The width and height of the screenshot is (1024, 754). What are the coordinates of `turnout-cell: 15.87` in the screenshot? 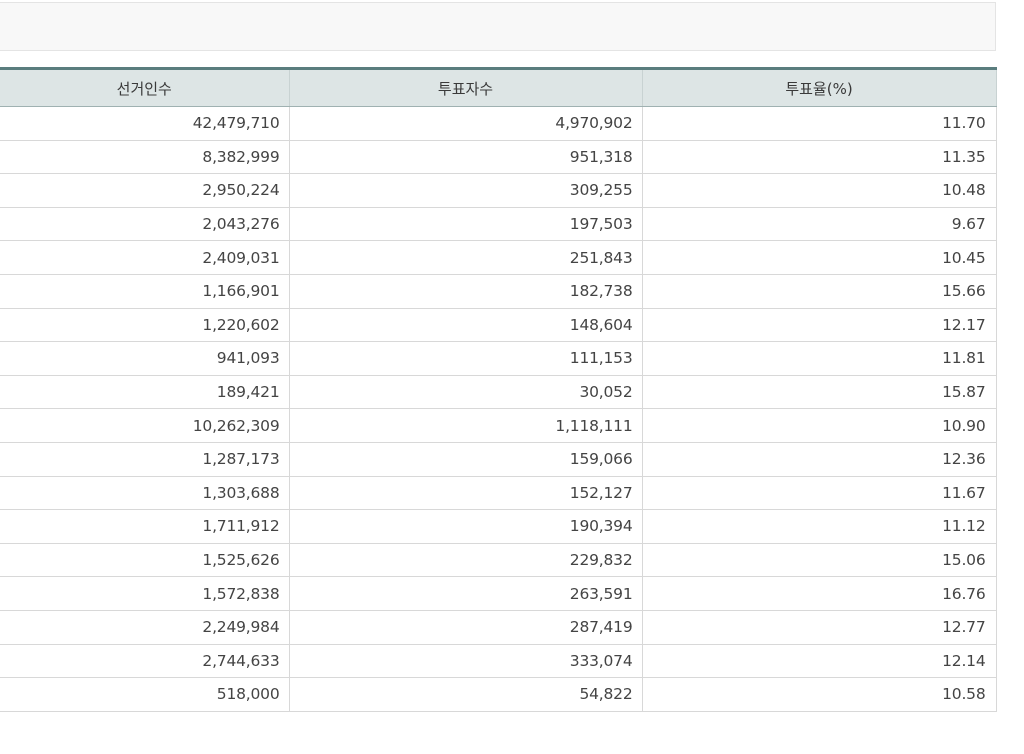 It's located at (819, 392).